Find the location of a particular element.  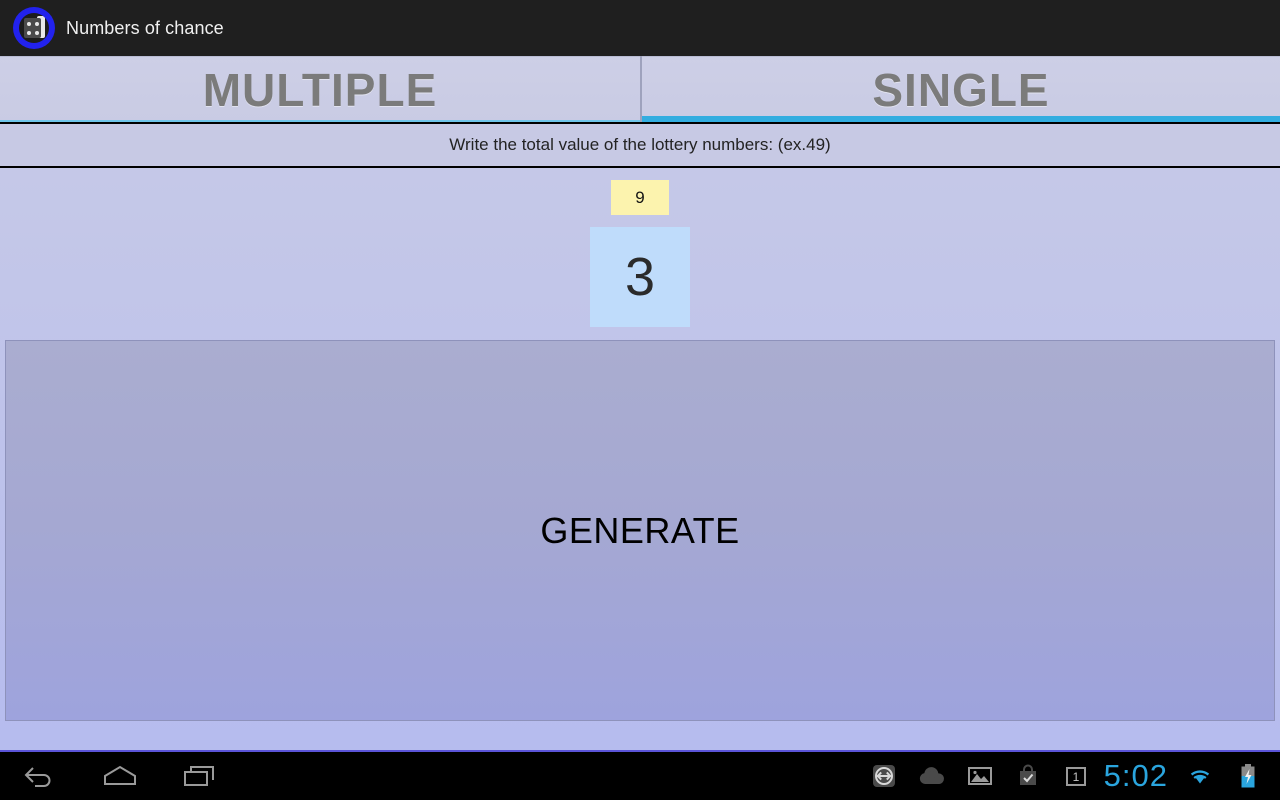

svg-text: 1 is located at coordinates (1075, 777).